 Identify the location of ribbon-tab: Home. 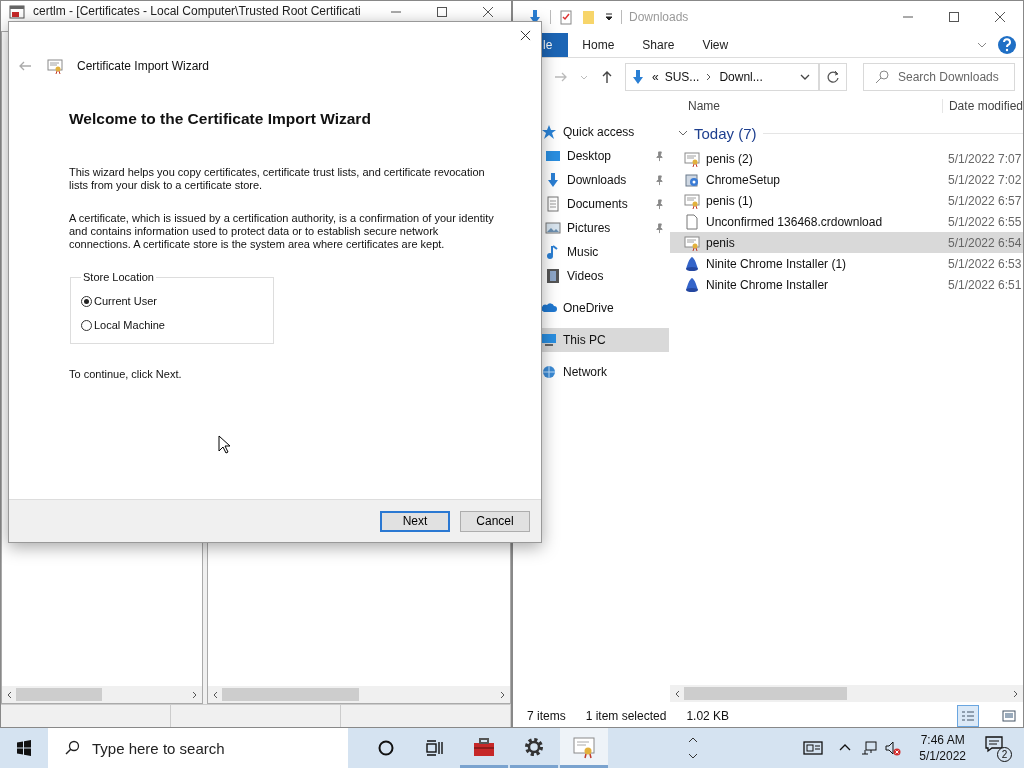
(598, 45).